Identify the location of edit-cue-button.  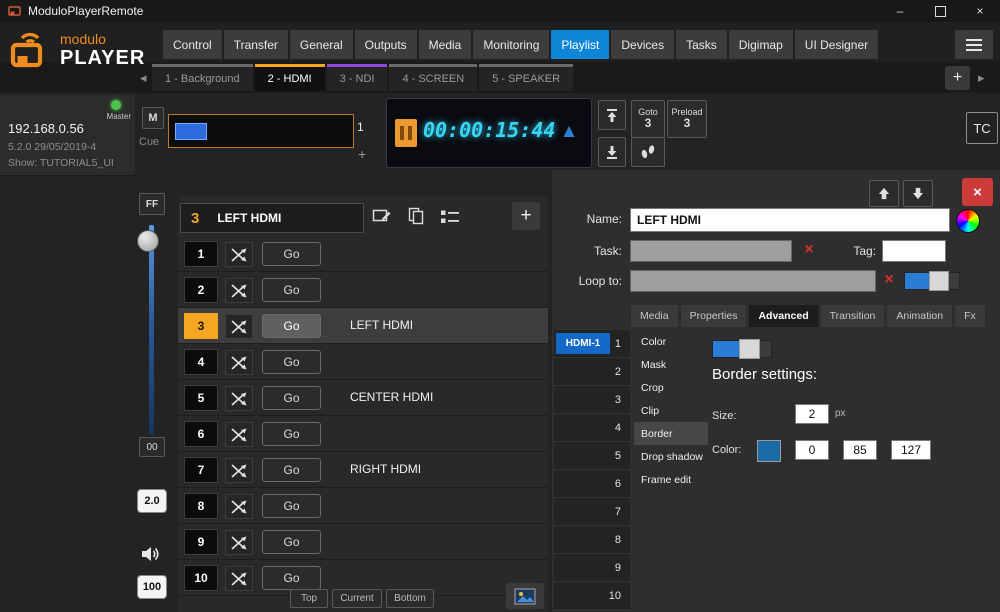
(382, 217).